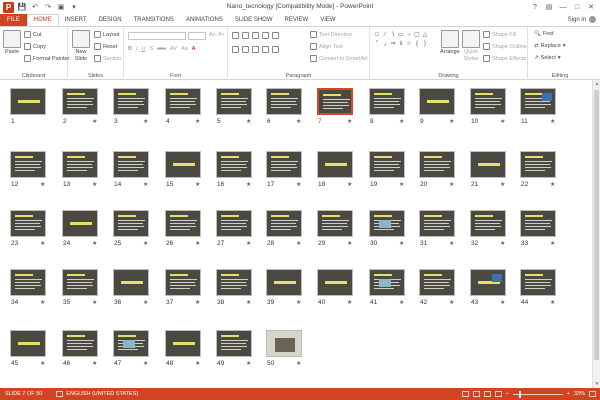  What do you see at coordinates (184, 49) in the screenshot?
I see `change-case-icon: Aa` at bounding box center [184, 49].